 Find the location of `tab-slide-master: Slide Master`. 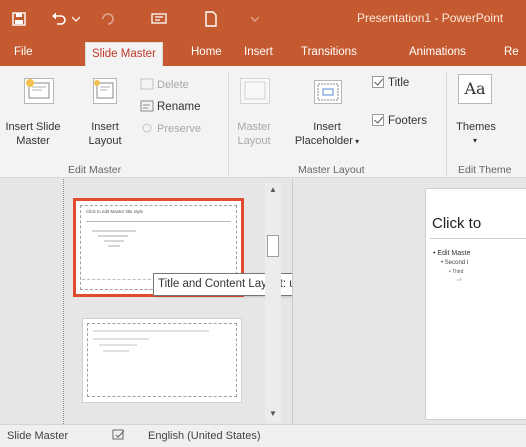

tab-slide-master: Slide Master is located at coordinates (124, 54).